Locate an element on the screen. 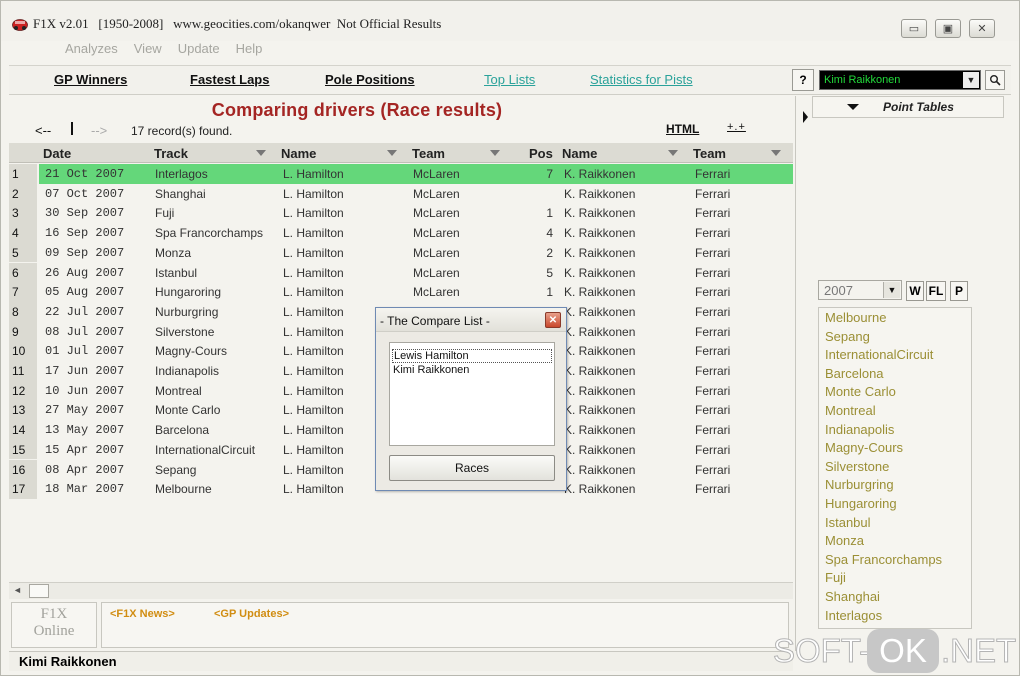 Image resolution: width=1020 pixels, height=676 pixels. track-list-item: Interlagos is located at coordinates (853, 615).